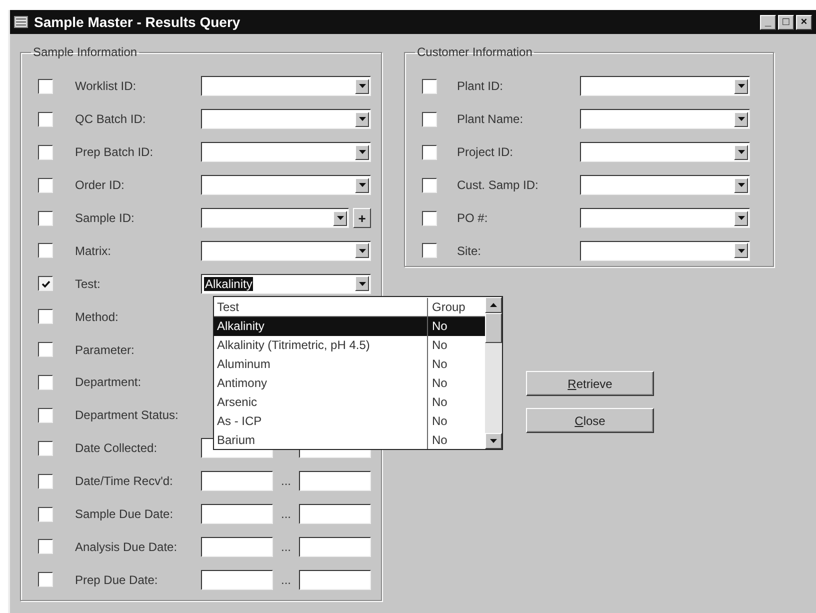 The width and height of the screenshot is (816, 613). Describe the element at coordinates (138, 22) in the screenshot. I see `window-title: Sample Master - Results Query` at that location.